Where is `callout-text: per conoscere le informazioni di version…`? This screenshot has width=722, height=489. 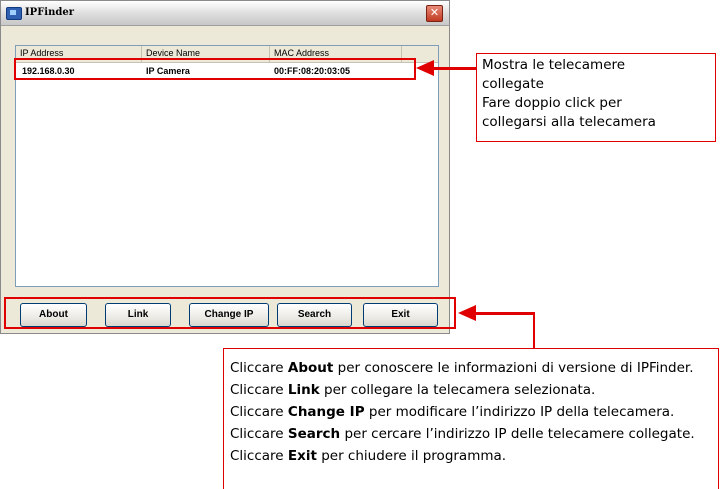
callout-text: per conoscere le informazioni di version… is located at coordinates (513, 368).